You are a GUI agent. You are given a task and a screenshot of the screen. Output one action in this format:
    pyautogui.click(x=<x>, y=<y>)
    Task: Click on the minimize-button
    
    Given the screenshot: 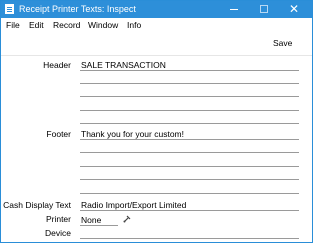 What is the action you would take?
    pyautogui.click(x=234, y=9)
    